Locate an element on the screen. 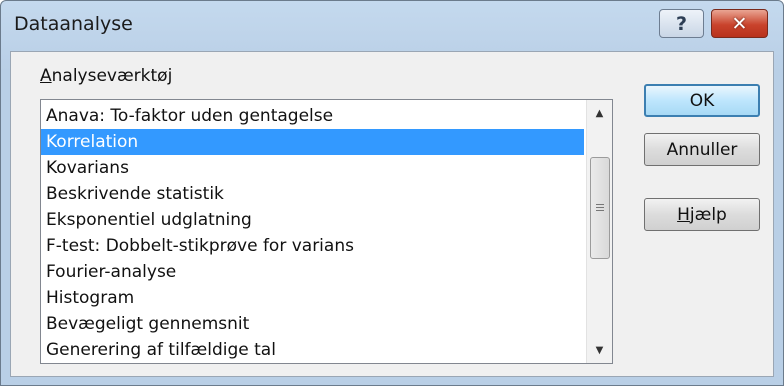 The image size is (784, 386). cancel-button: Annuller is located at coordinates (702, 149).